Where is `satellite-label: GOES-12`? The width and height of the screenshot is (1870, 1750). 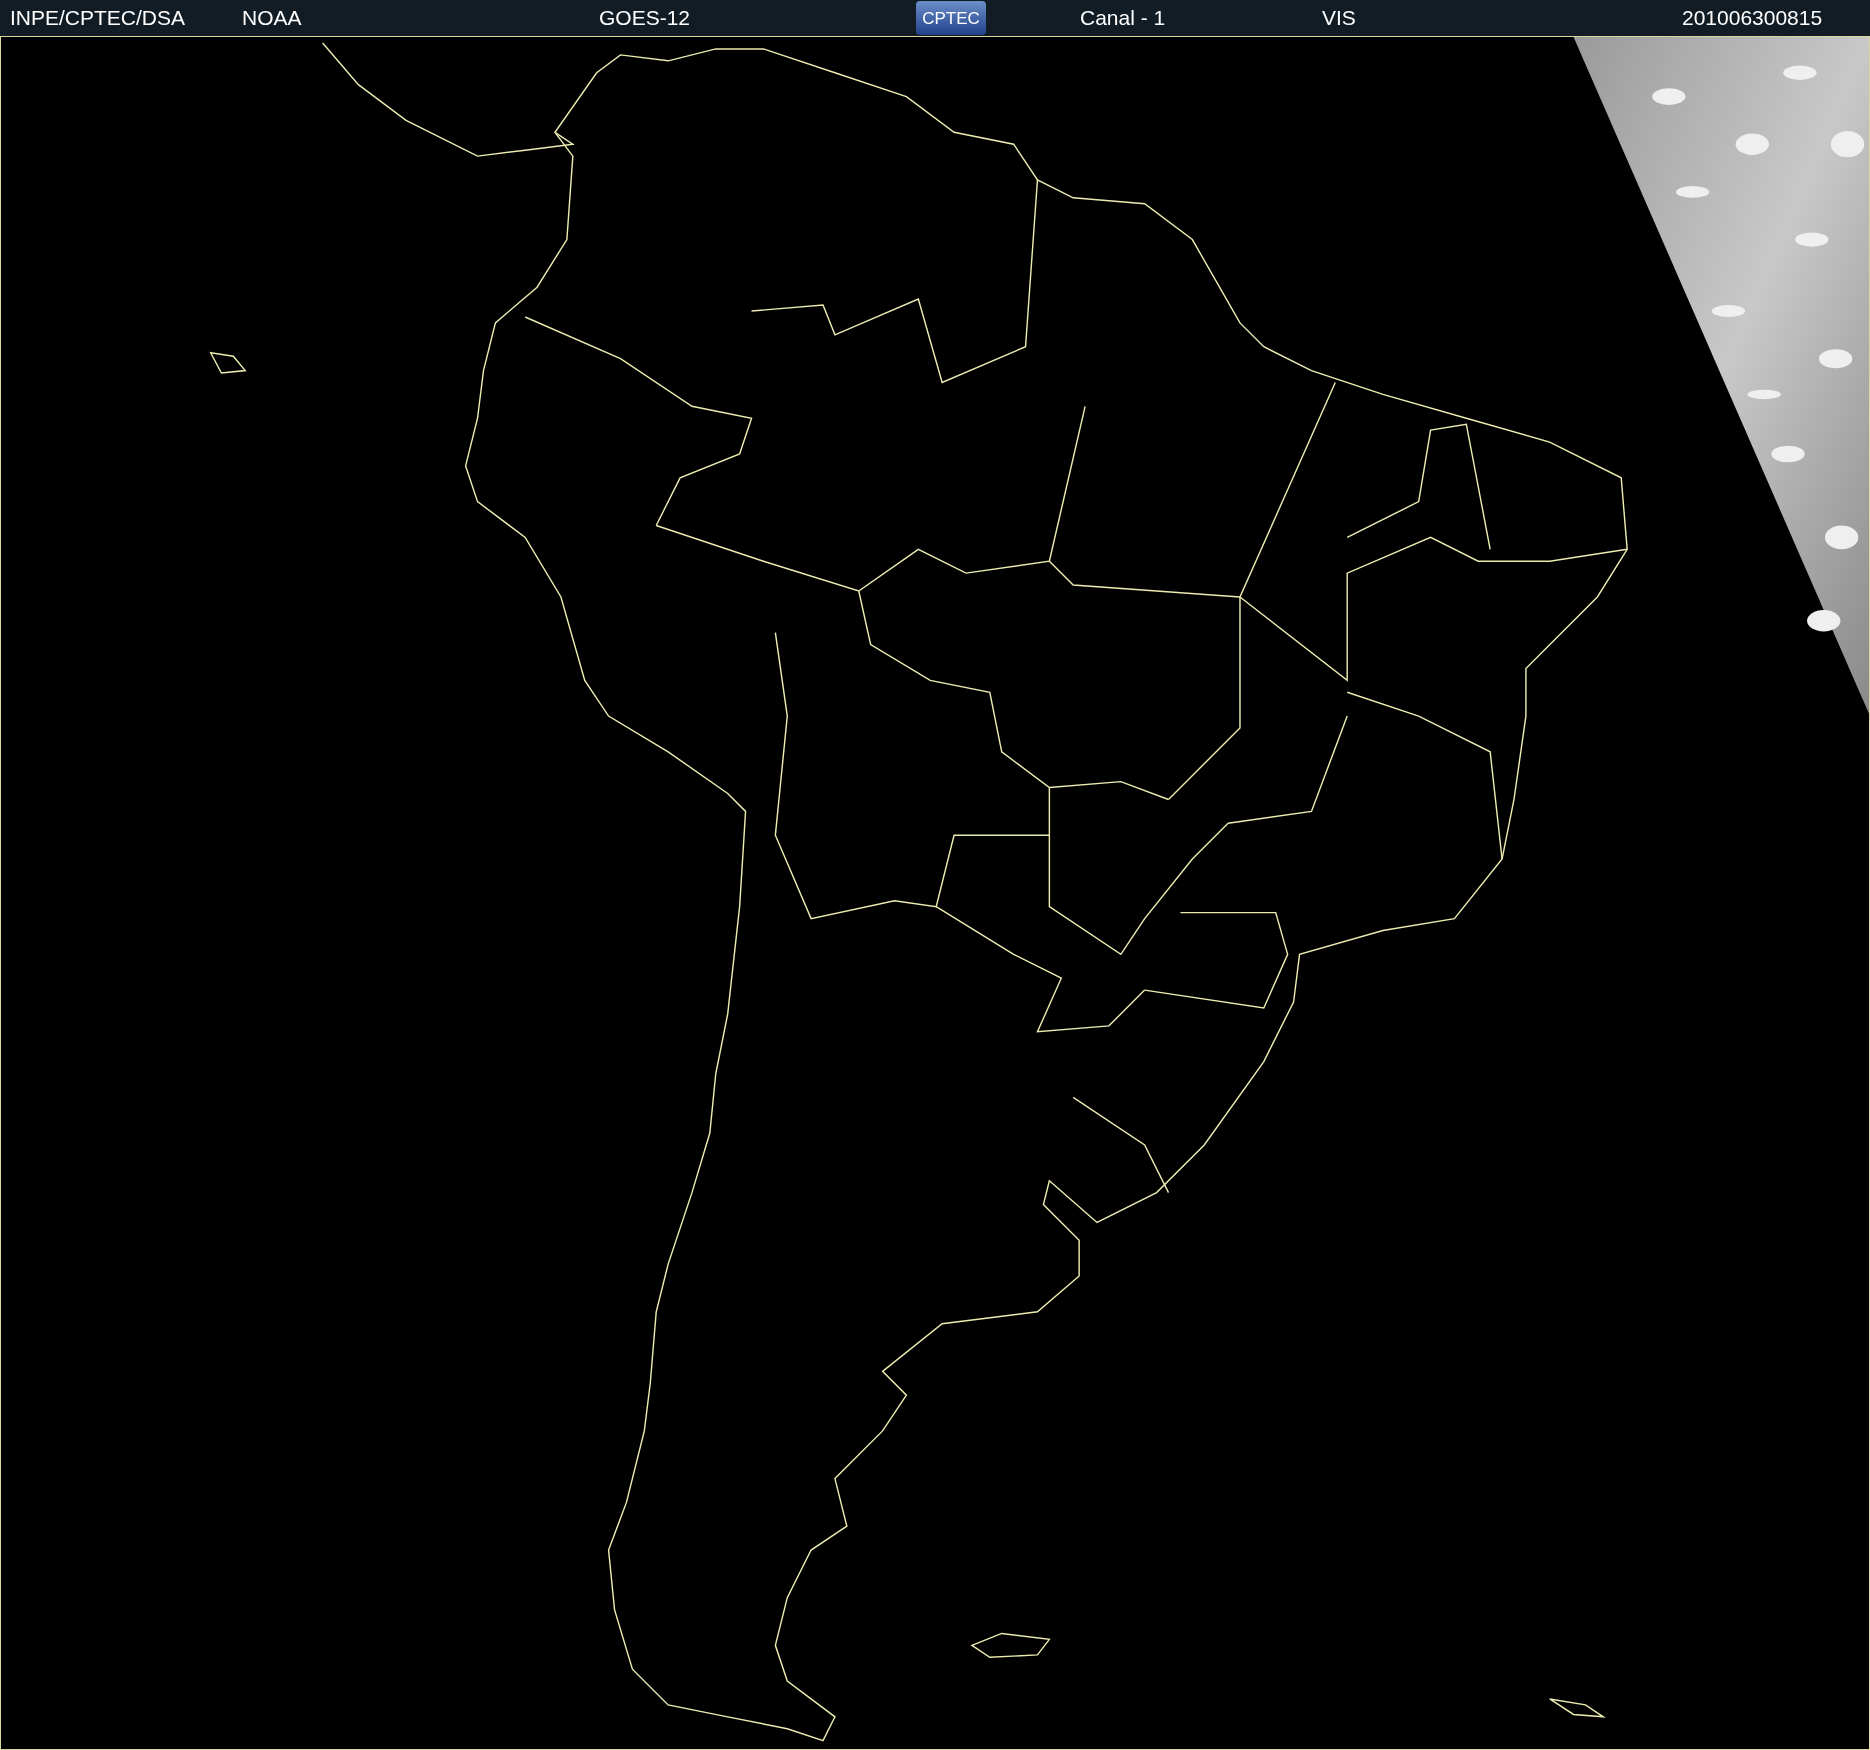
satellite-label: GOES-12 is located at coordinates (645, 18).